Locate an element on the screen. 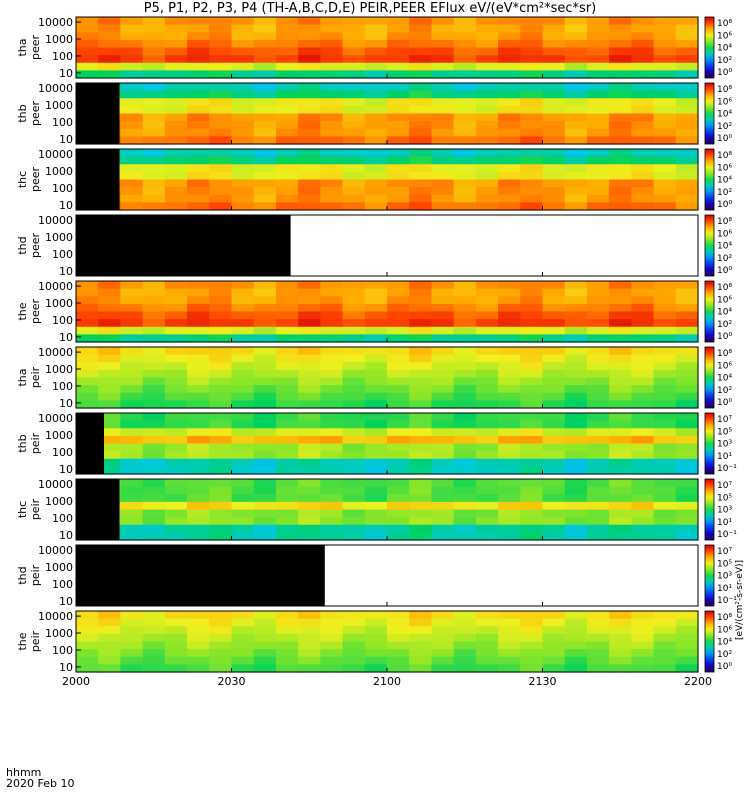  panel-product-label: peir is located at coordinates (35, 443).